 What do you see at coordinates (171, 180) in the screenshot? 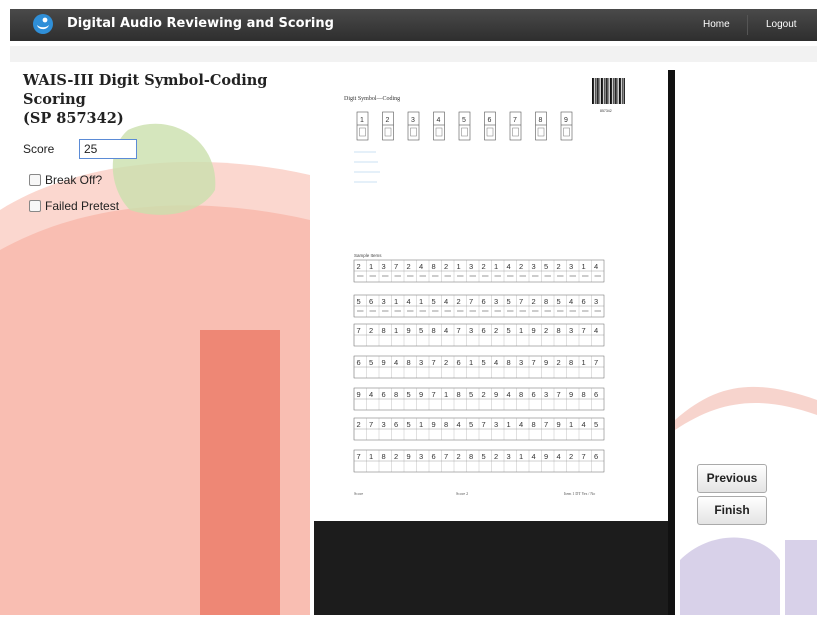
I see `break-off-option: Break Off?` at bounding box center [171, 180].